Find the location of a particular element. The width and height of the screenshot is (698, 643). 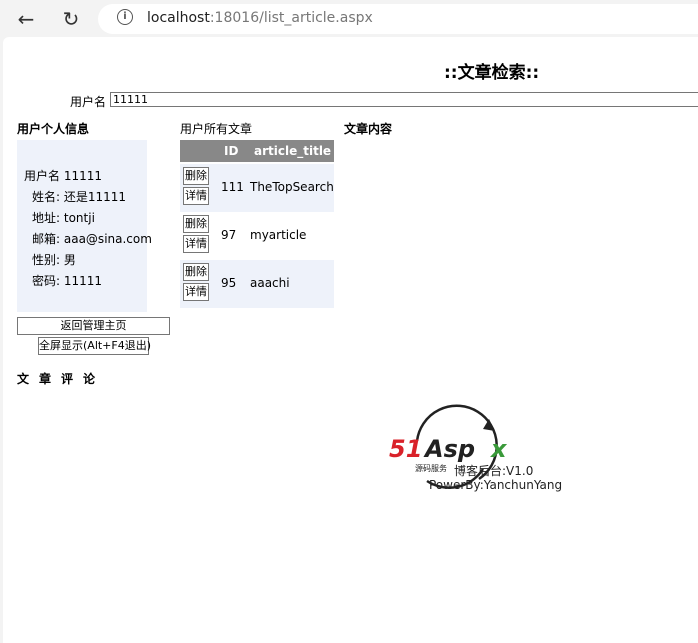

article-id: 111 is located at coordinates (232, 187).